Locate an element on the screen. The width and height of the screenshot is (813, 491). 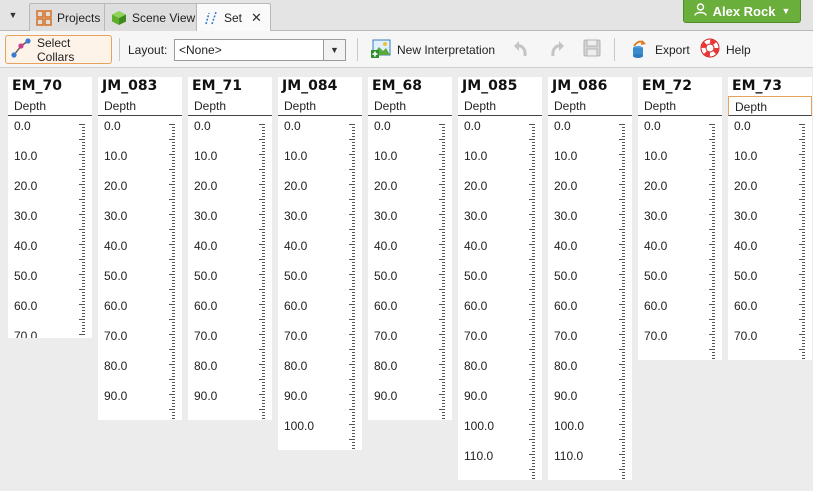
save-button is located at coordinates (592, 49).